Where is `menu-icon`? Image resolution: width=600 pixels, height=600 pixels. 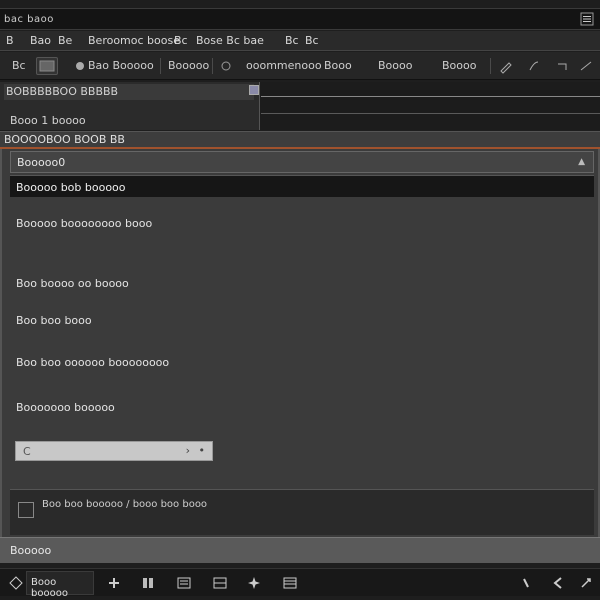 menu-icon is located at coordinates (587, 19).